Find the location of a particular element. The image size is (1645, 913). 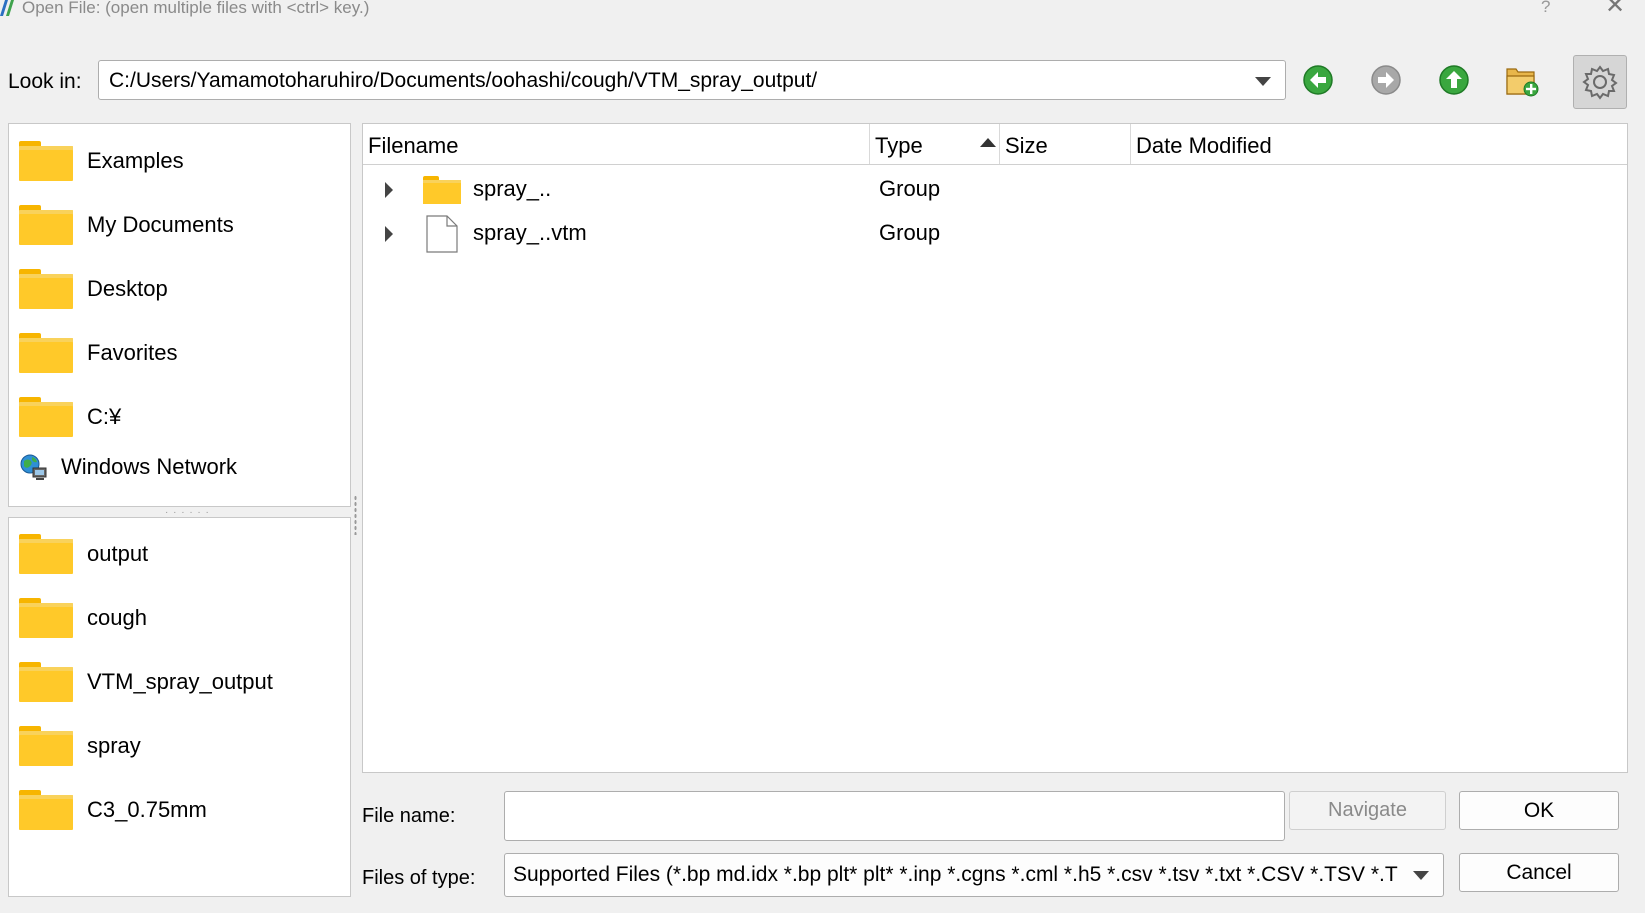

recent-item-spray: spray is located at coordinates (80, 746).